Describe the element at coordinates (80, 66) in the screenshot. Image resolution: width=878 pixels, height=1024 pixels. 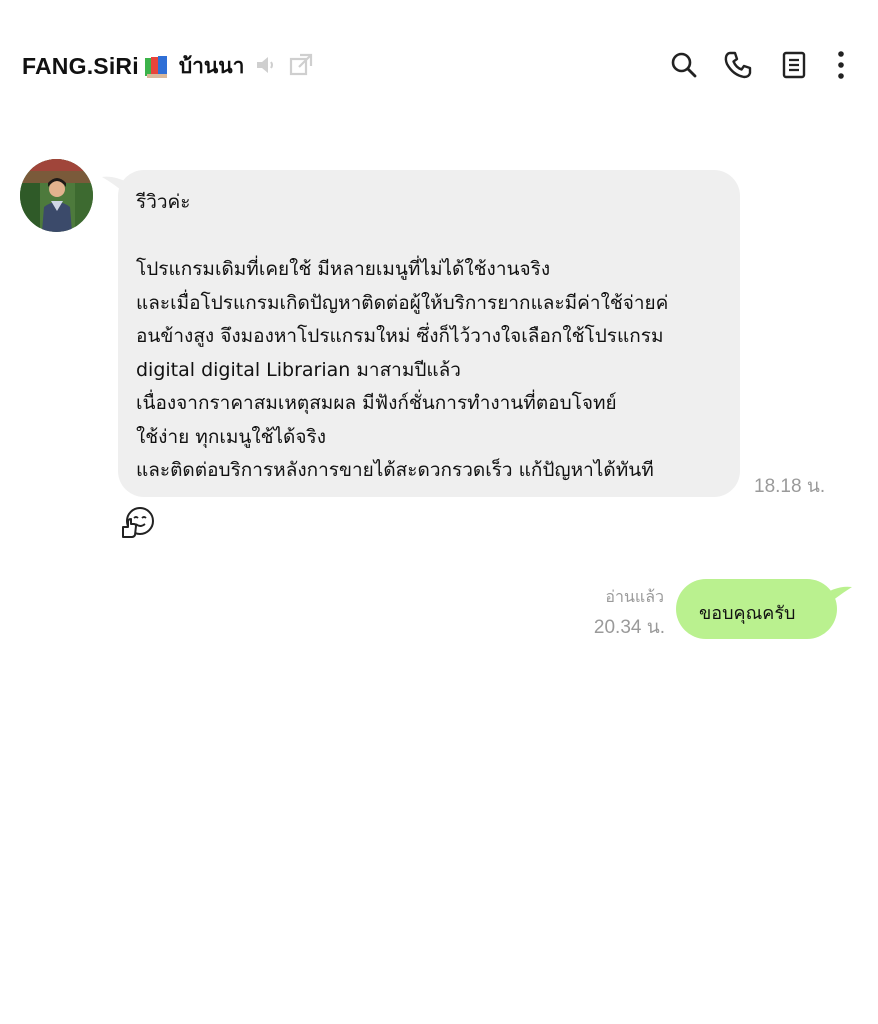
I see `chat-name: FANG.SiRi` at that location.